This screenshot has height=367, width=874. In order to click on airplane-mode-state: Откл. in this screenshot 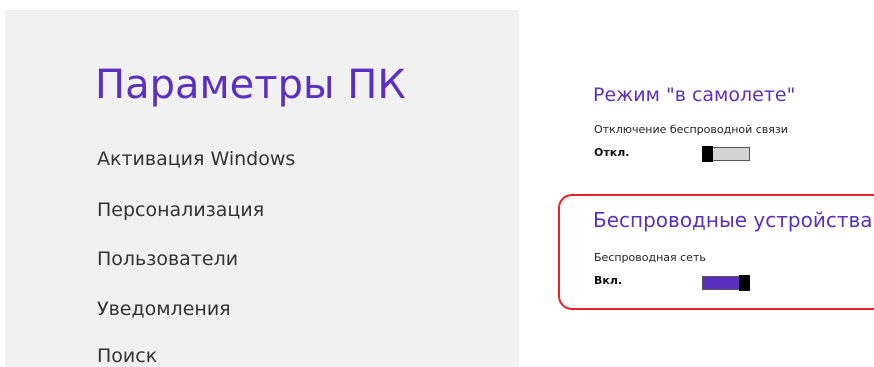, I will do `click(612, 152)`.